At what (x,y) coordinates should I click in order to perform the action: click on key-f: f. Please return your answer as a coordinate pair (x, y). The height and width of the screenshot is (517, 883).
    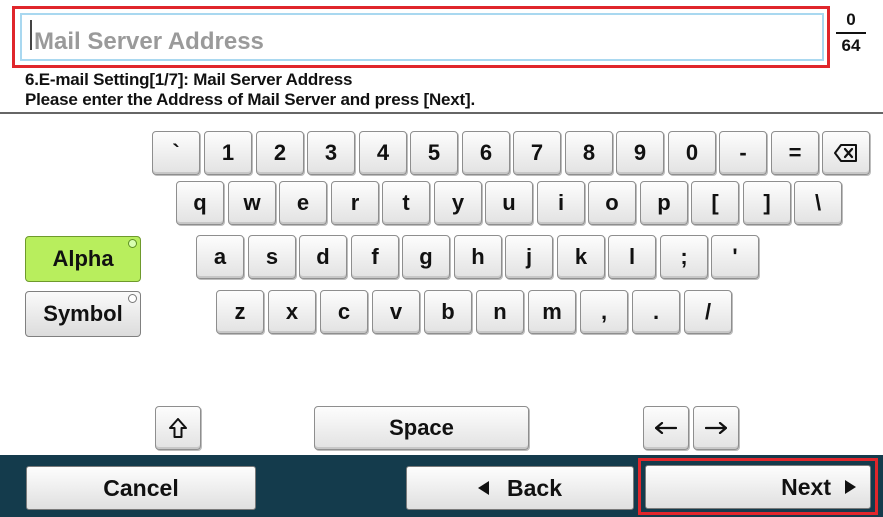
    Looking at the image, I should click on (375, 257).